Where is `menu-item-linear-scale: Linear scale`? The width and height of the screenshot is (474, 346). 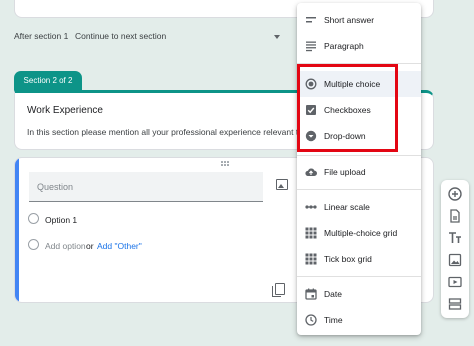
menu-item-linear-scale: Linear scale is located at coordinates (359, 207).